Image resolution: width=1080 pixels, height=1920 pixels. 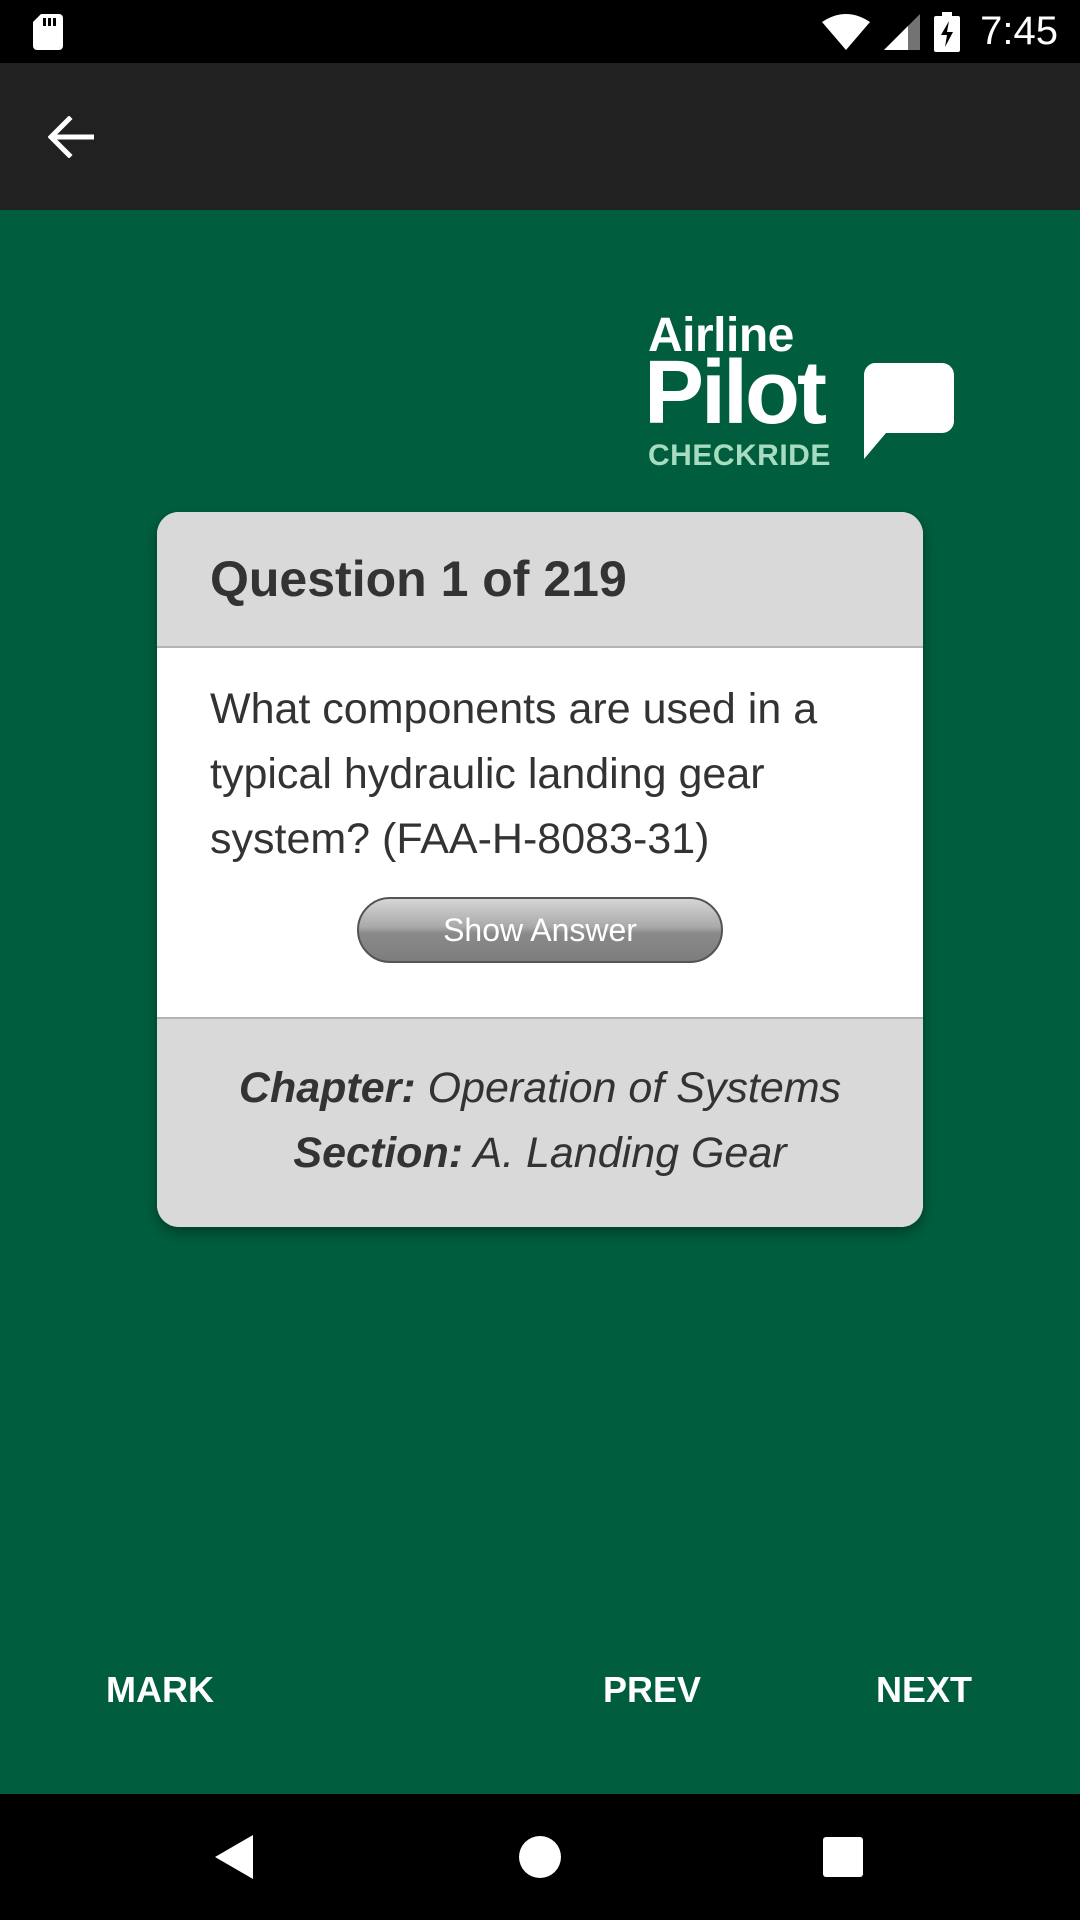 What do you see at coordinates (48, 32) in the screenshot?
I see `sd-card-icon` at bounding box center [48, 32].